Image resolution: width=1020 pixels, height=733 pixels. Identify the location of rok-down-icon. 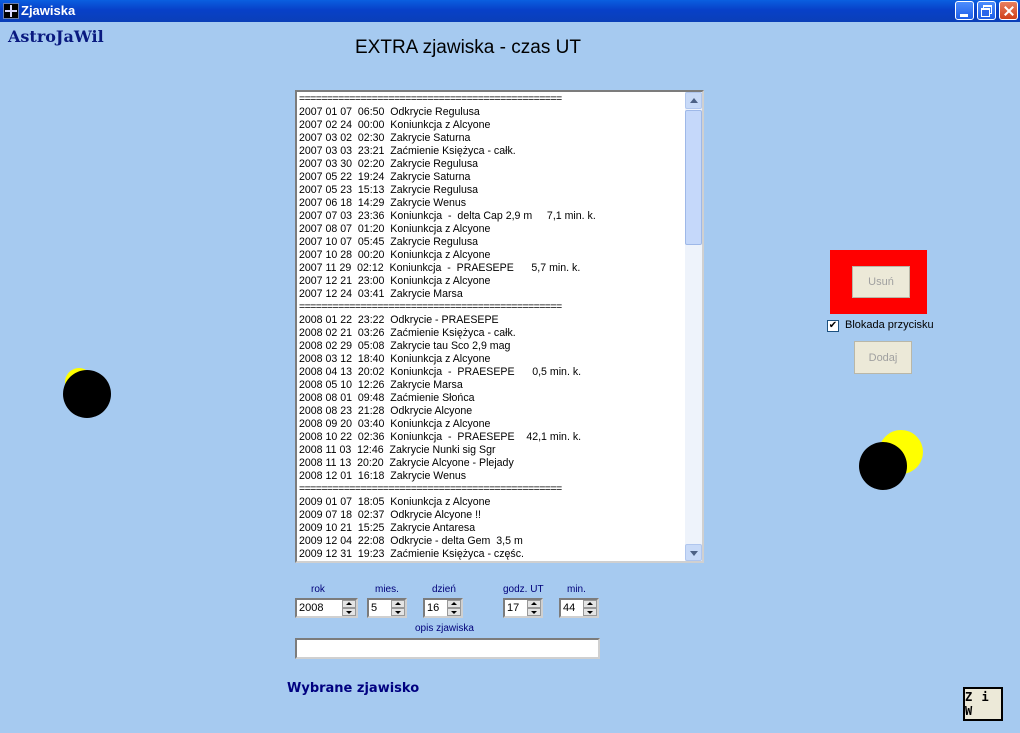
(349, 612).